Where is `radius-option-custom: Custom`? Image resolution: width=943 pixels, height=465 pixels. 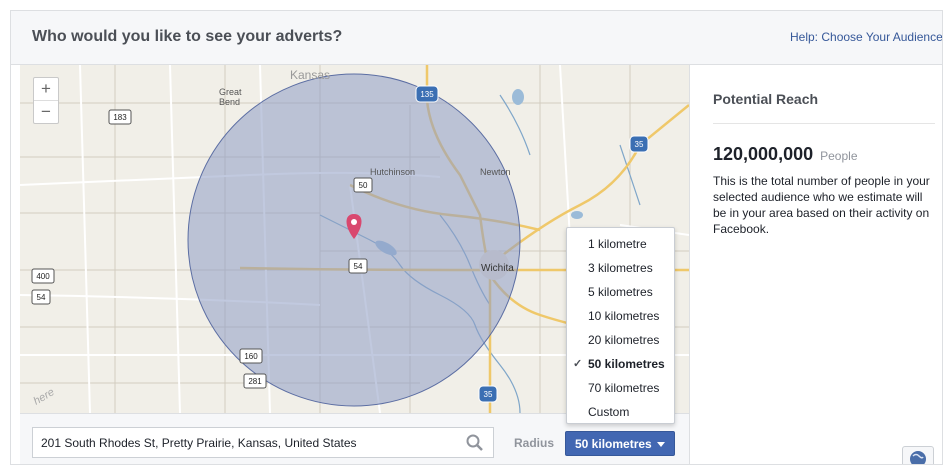
radius-option-custom: Custom is located at coordinates (620, 412).